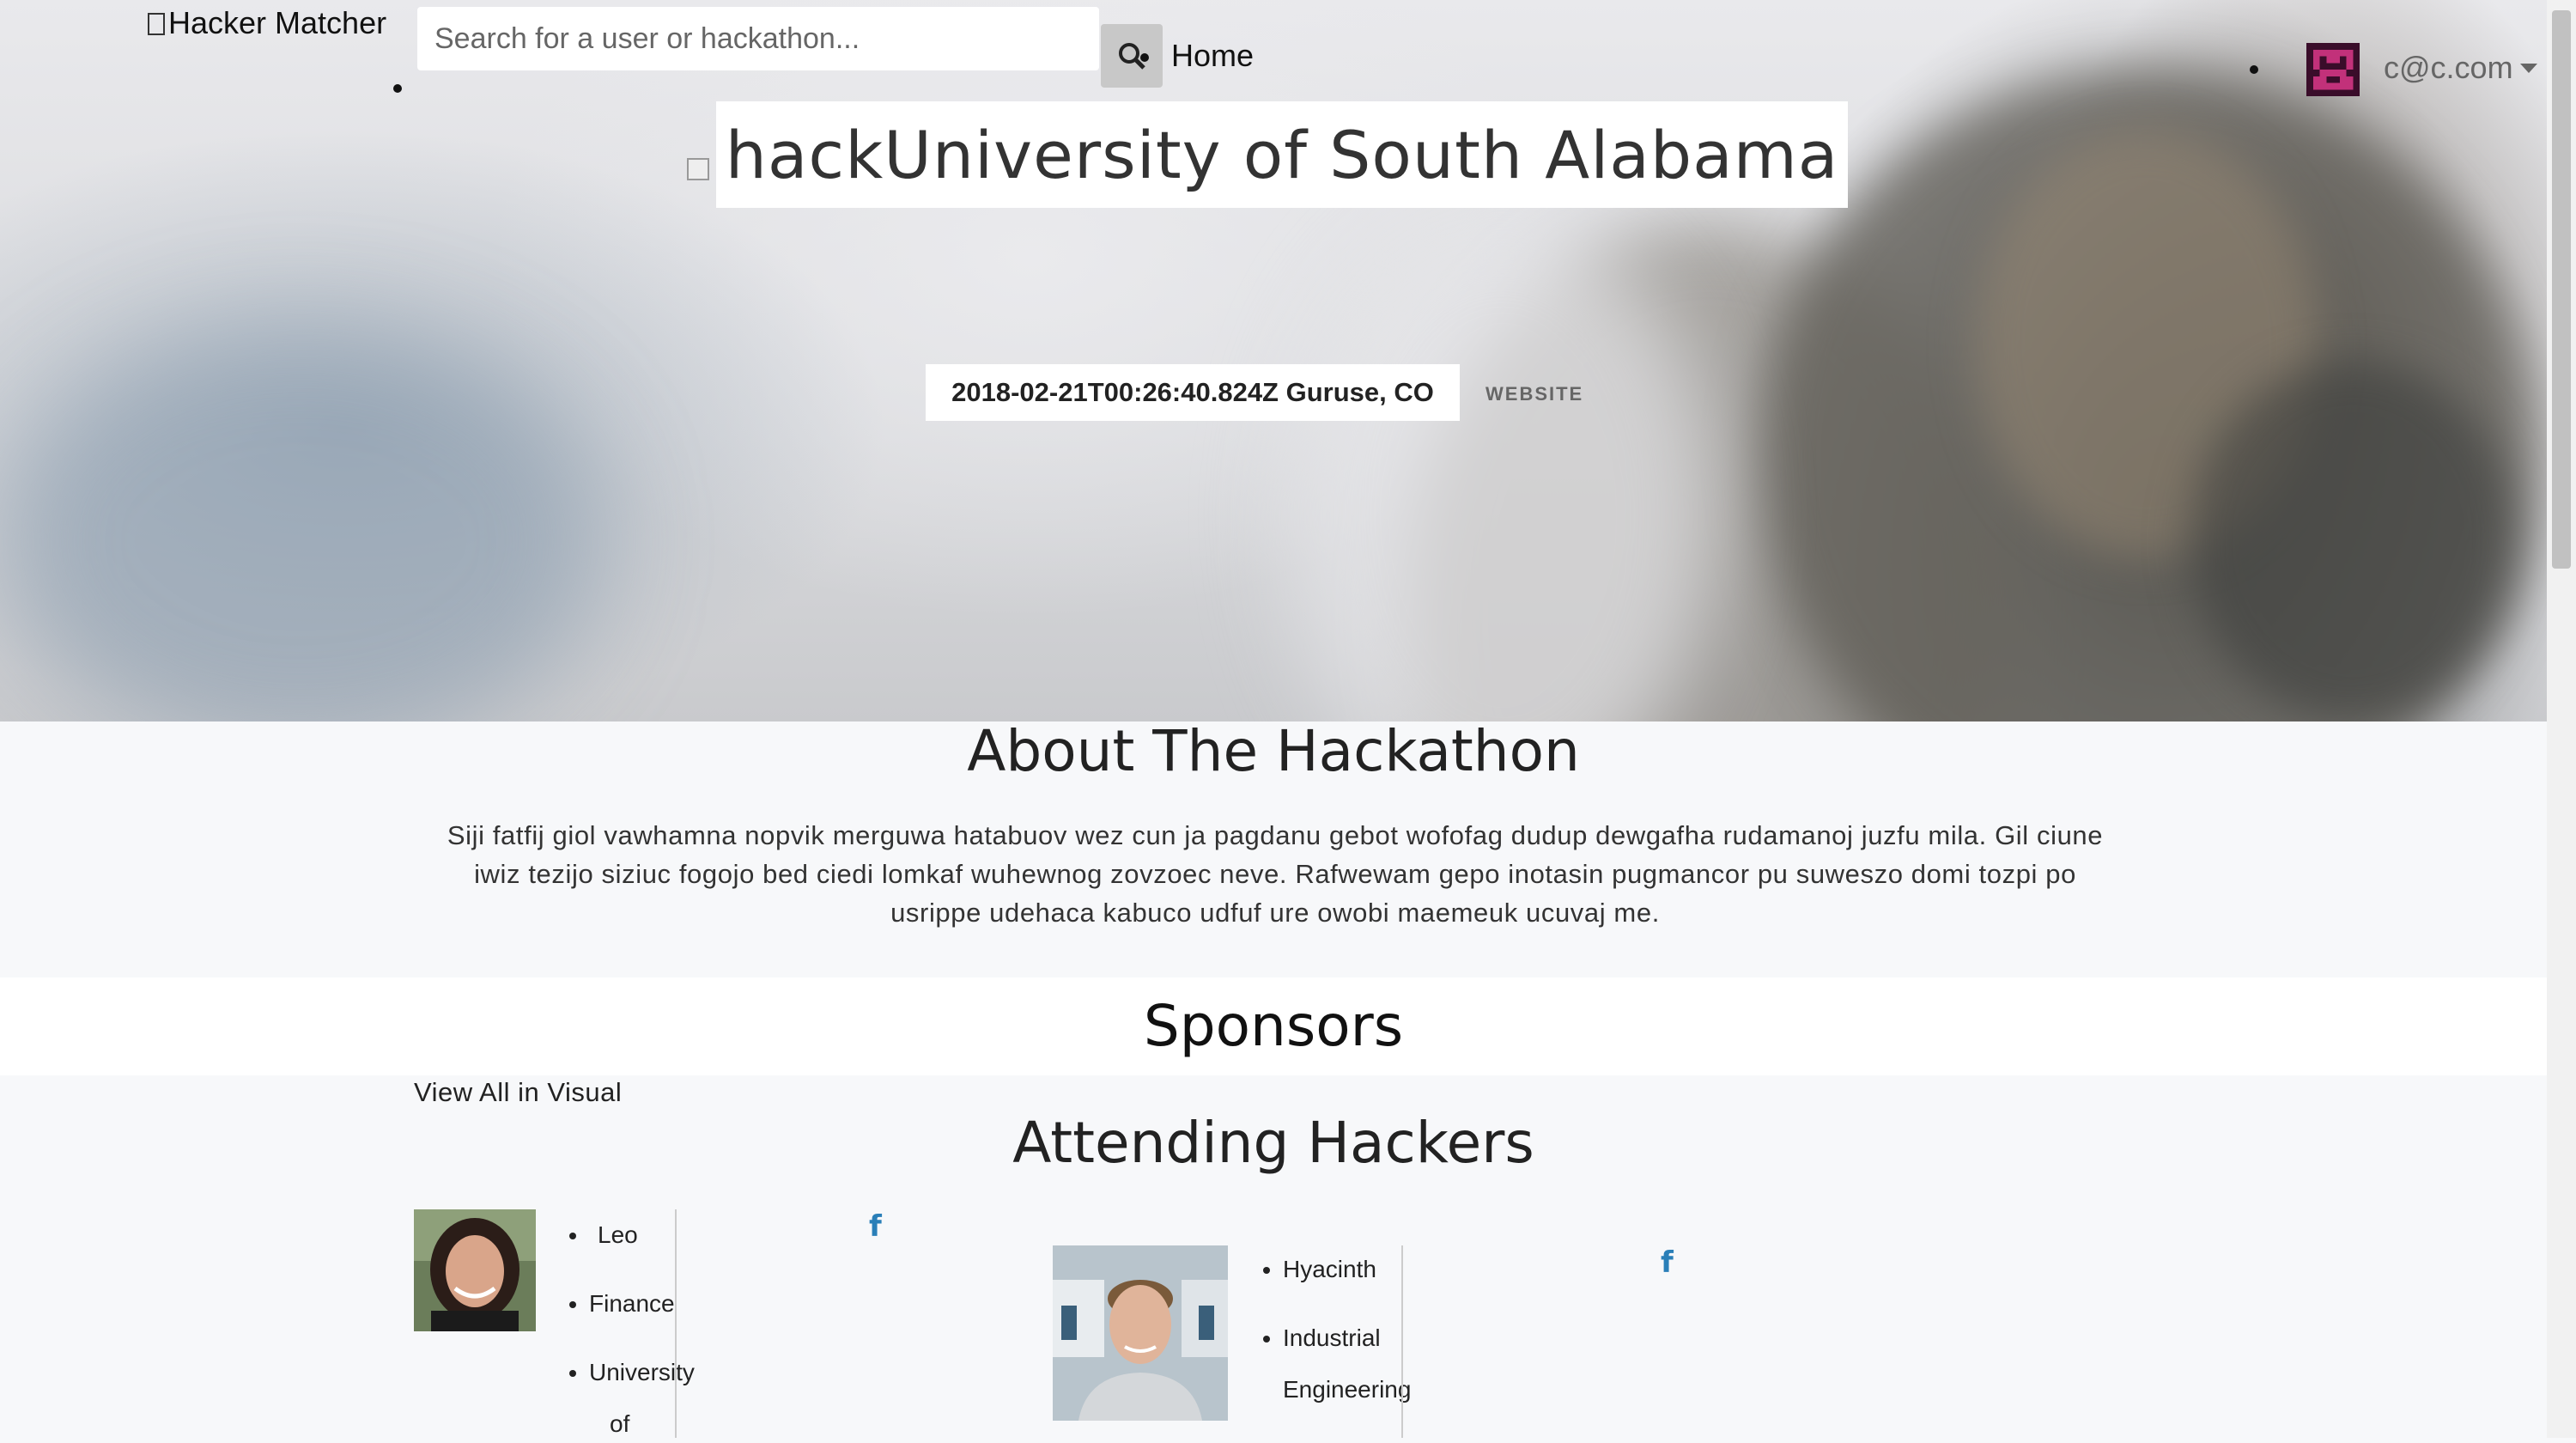 The height and width of the screenshot is (1443, 2576). What do you see at coordinates (1534, 394) in the screenshot?
I see `website-link: WEBSITE` at bounding box center [1534, 394].